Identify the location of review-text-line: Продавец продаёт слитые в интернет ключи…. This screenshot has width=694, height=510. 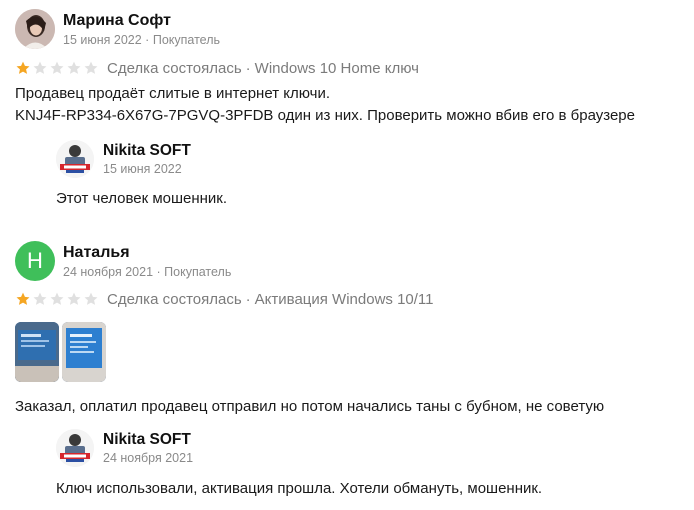
(172, 93).